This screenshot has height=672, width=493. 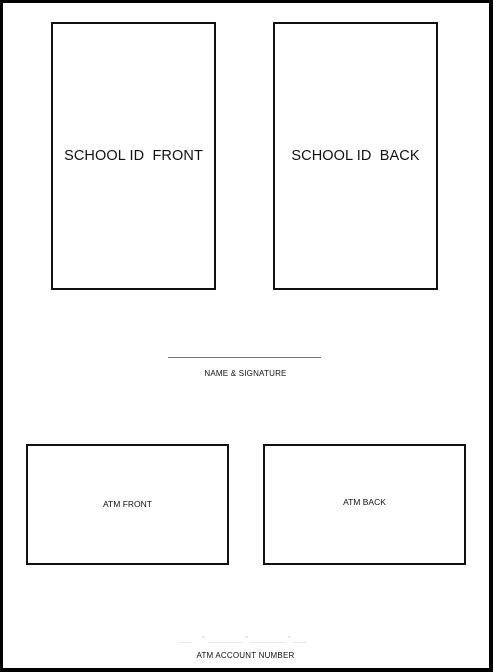 I want to click on atm-front-label: ATM FRONT, so click(x=127, y=503).